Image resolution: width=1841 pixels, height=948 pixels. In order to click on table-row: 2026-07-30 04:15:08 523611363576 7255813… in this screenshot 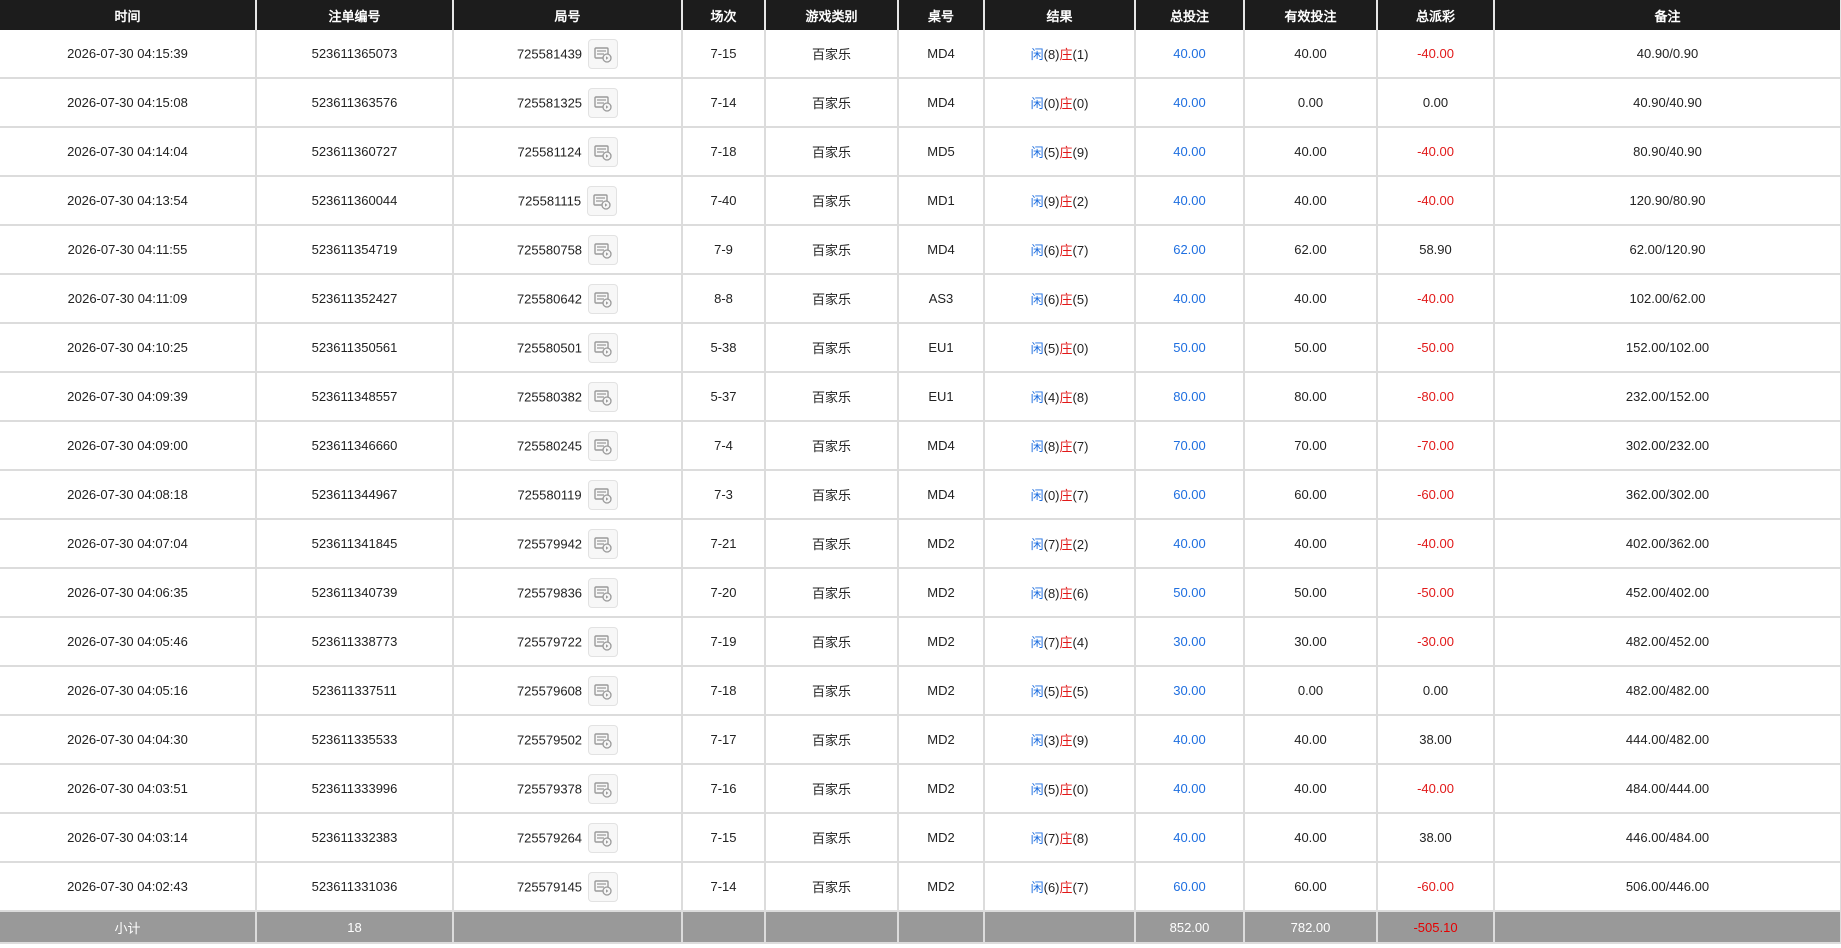, I will do `click(920, 103)`.